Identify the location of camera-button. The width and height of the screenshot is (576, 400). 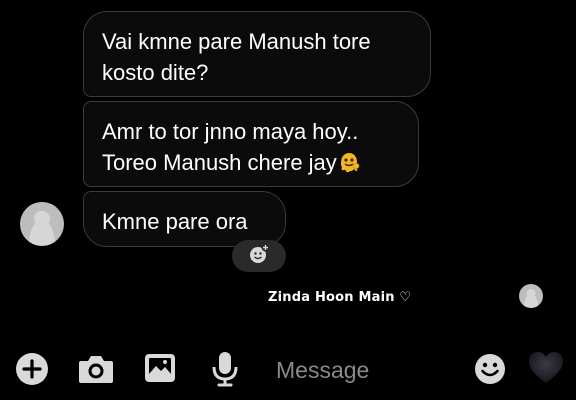
(96, 371).